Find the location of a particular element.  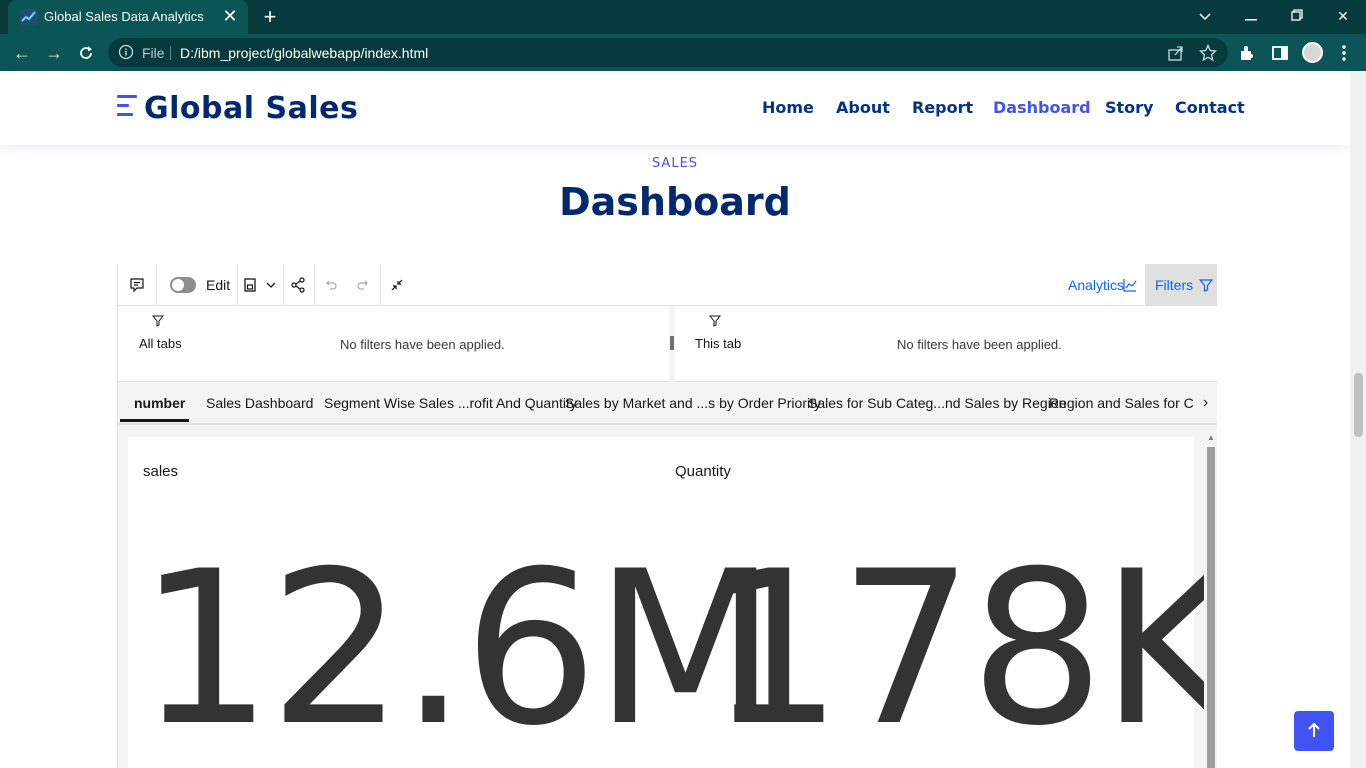

nav-story: Story is located at coordinates (1129, 107).